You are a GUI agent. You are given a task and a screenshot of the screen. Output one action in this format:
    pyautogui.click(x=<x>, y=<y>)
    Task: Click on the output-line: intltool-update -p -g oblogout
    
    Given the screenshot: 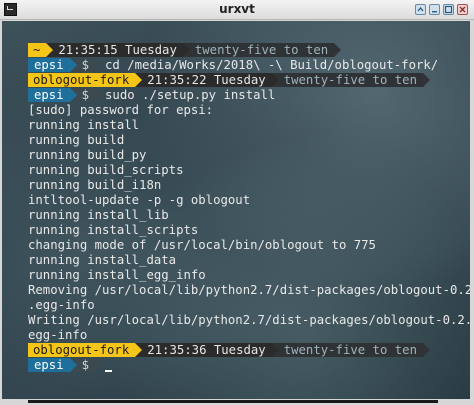 What is the action you would take?
    pyautogui.click(x=139, y=200)
    